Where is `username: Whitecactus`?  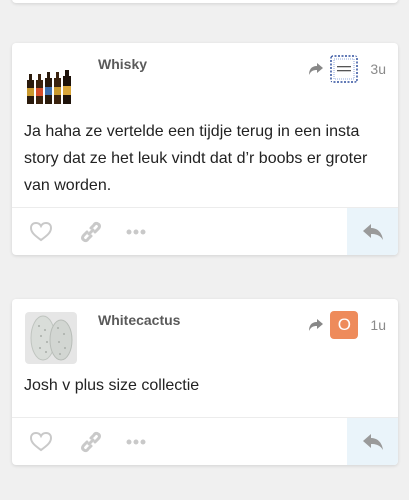
username: Whitecactus is located at coordinates (139, 320).